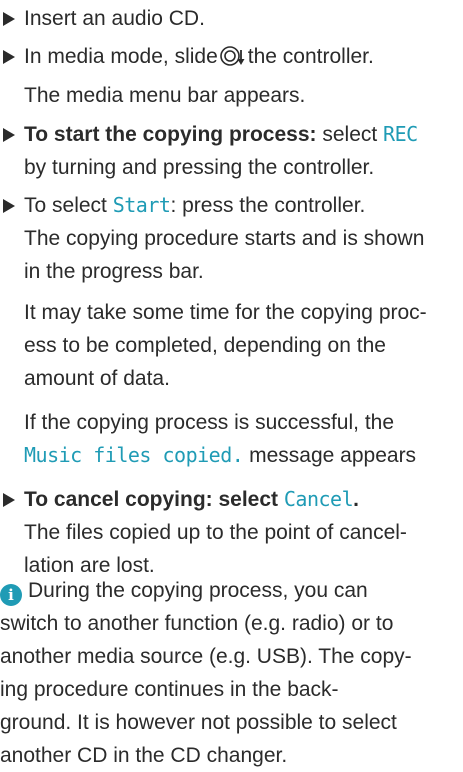 The width and height of the screenshot is (463, 772). I want to click on ui-message-music-files-copied: Music files copied., so click(134, 455).